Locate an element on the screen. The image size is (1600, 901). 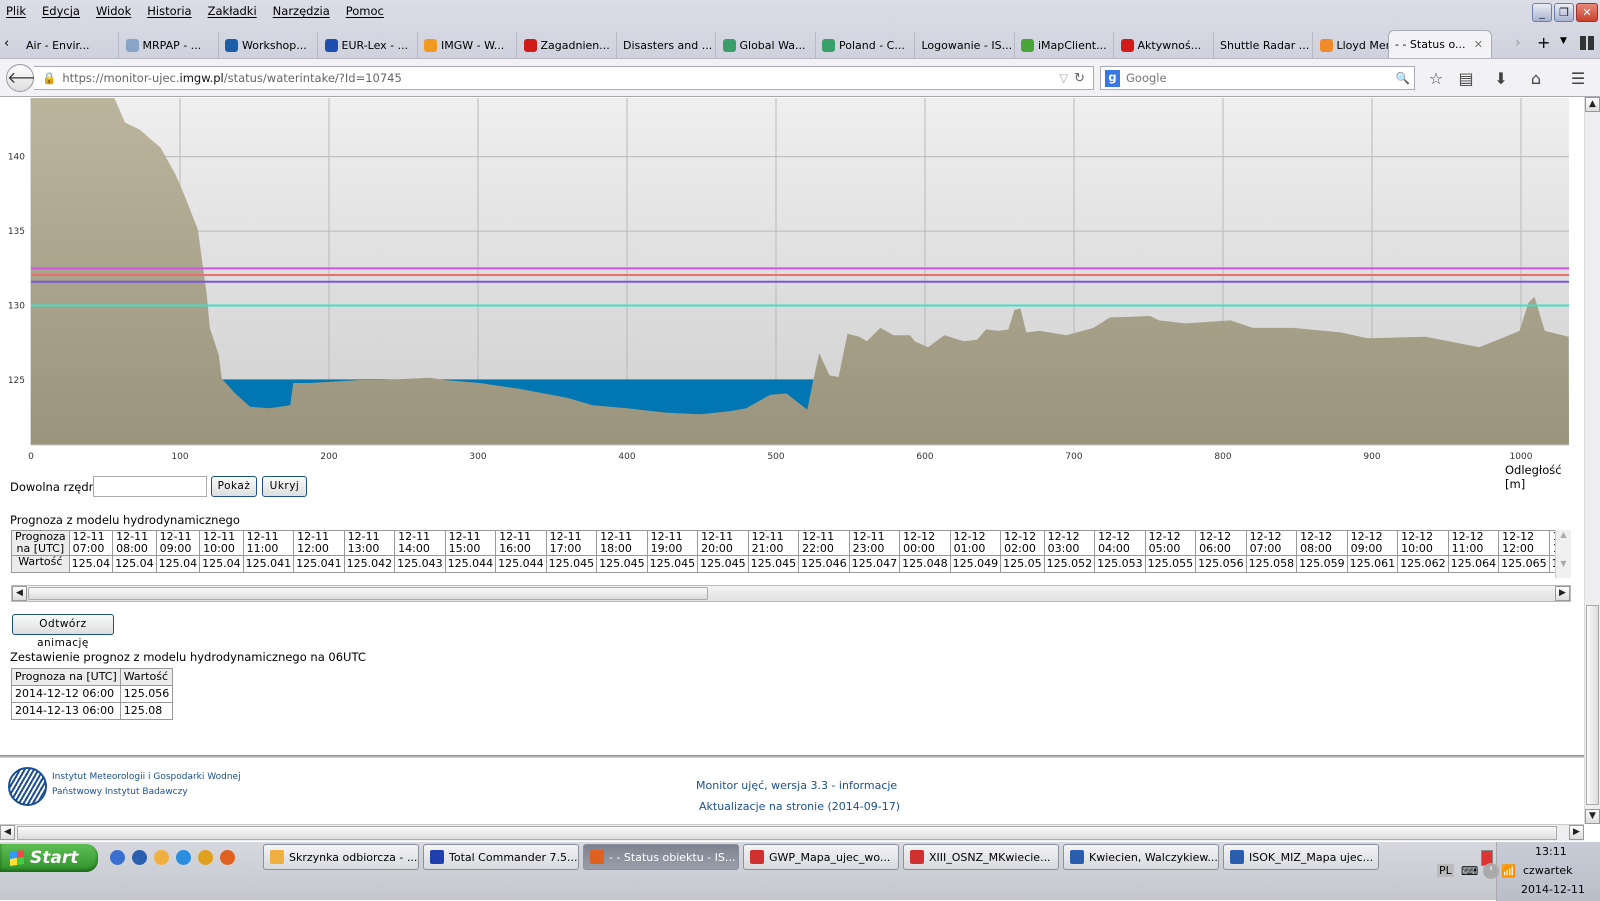
forecast-table-vscroll: ▲ ▼ is located at coordinates (1563, 554).